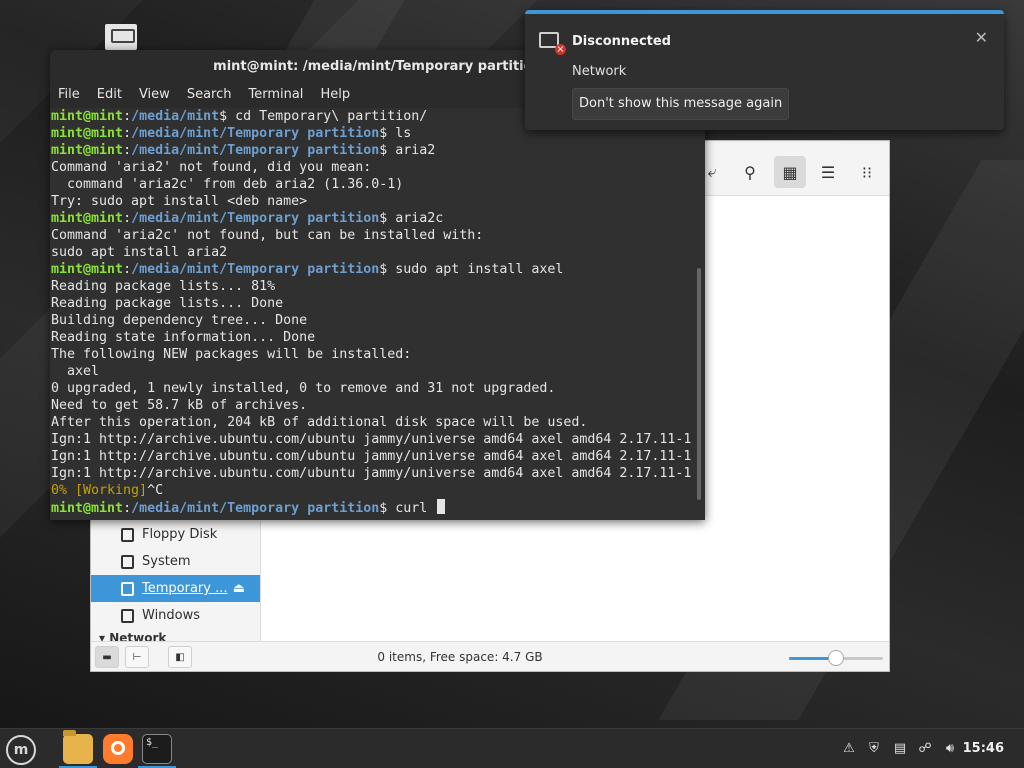 Image resolution: width=1024 pixels, height=768 pixels. What do you see at coordinates (621, 41) in the screenshot?
I see `notification-title: Disconnected` at bounding box center [621, 41].